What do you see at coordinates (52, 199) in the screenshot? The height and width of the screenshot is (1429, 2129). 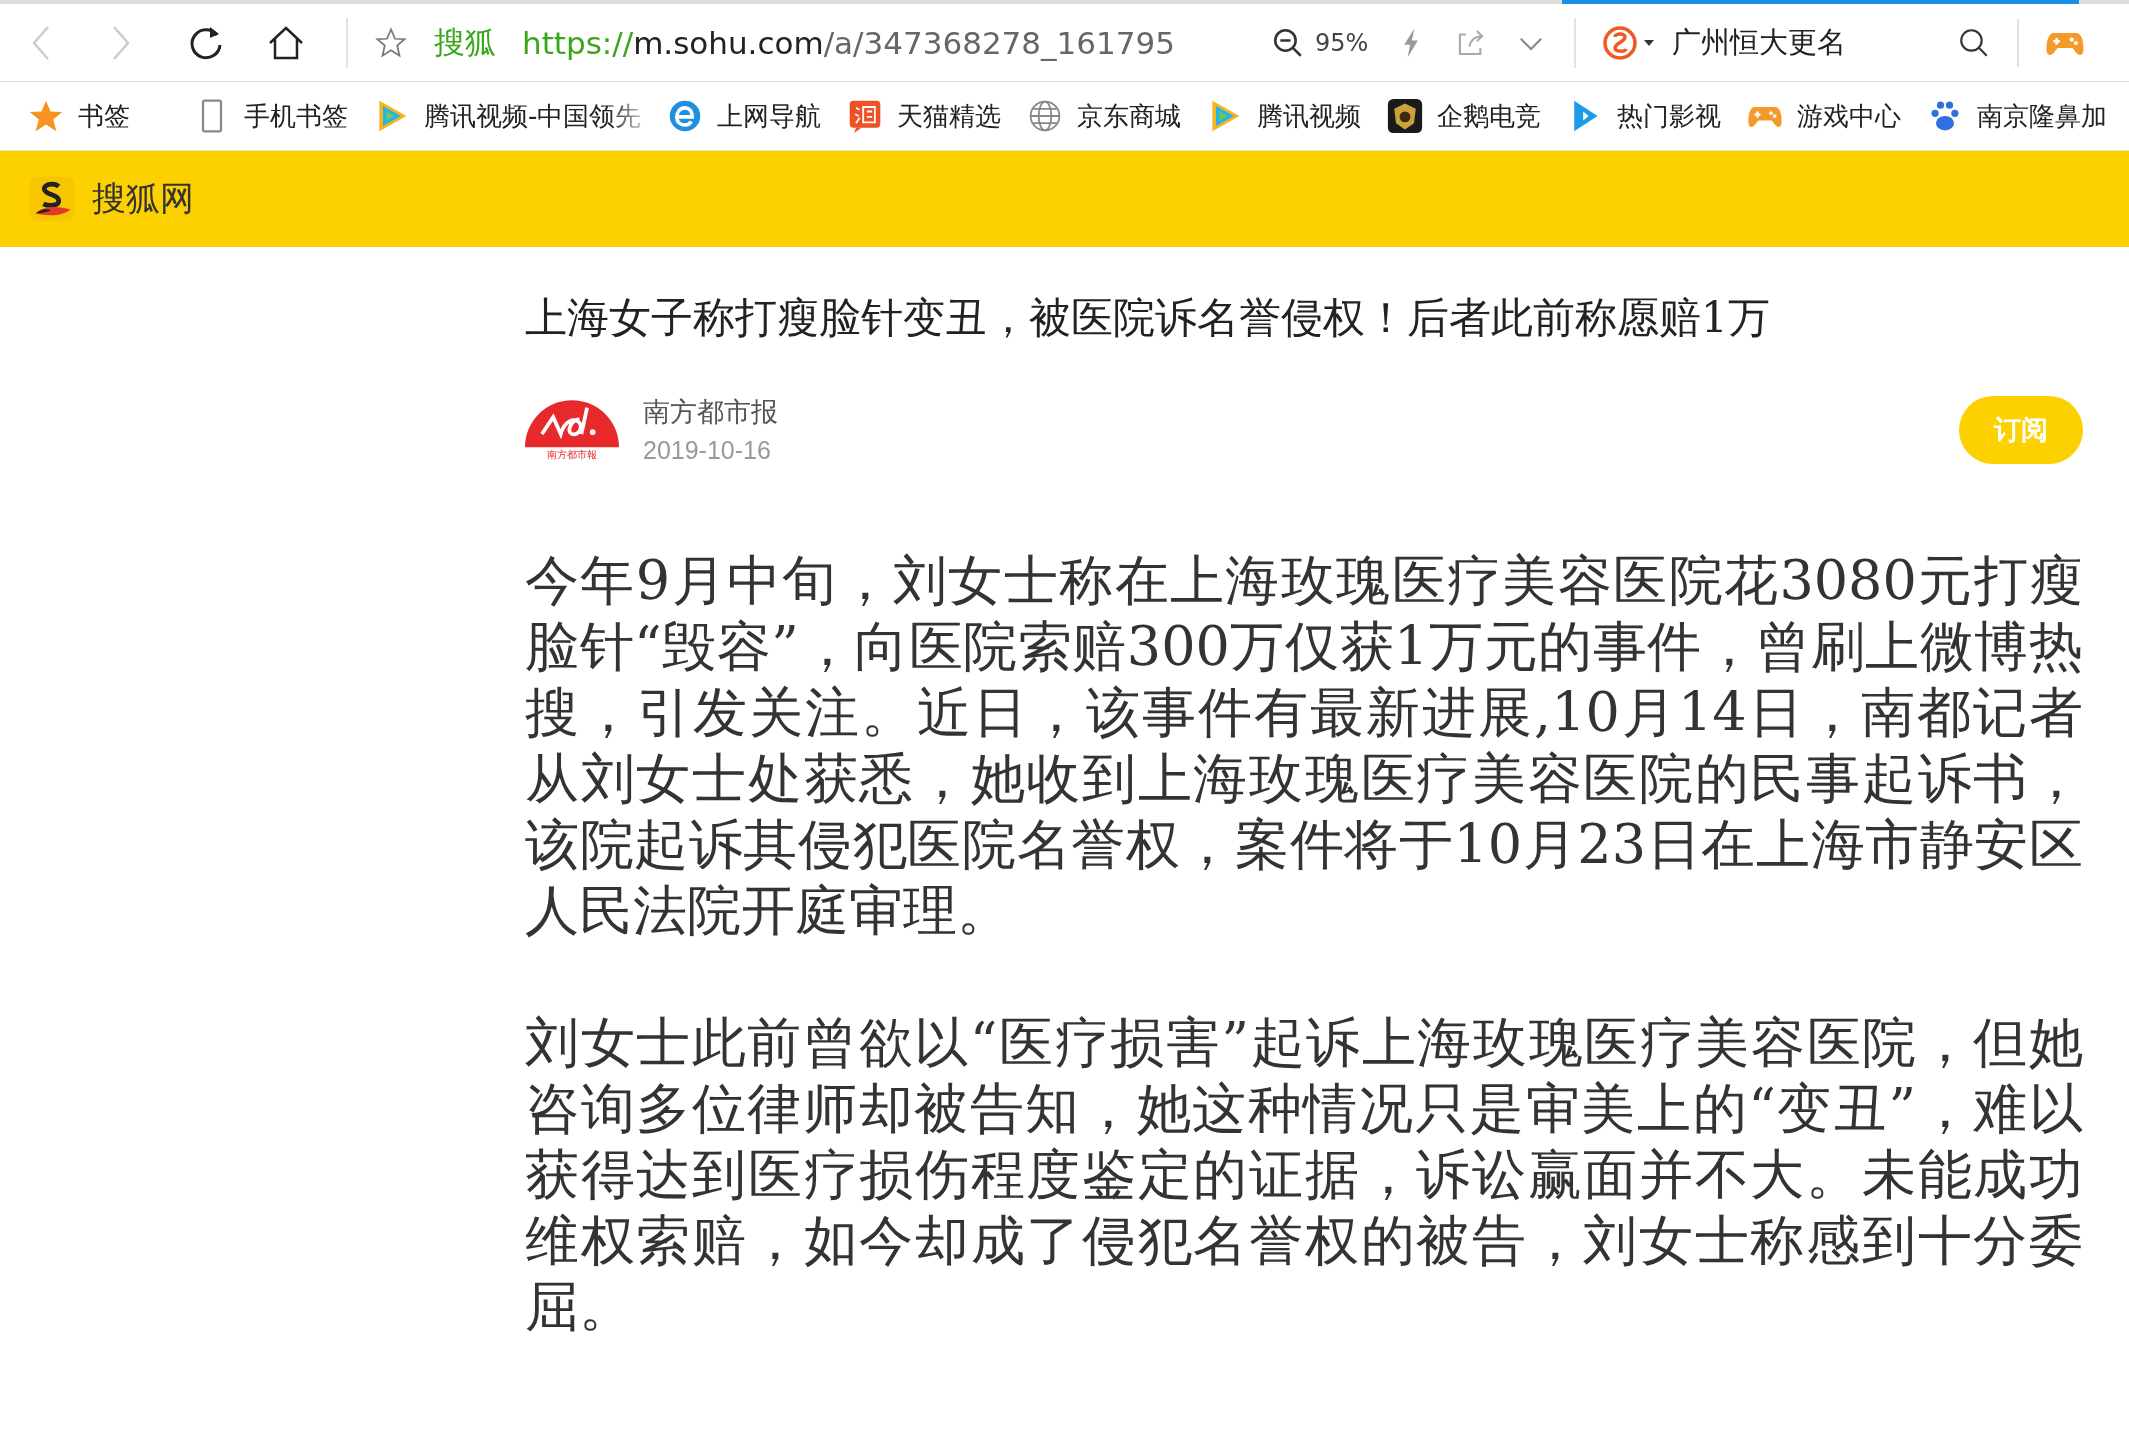 I see `logo-icon` at bounding box center [52, 199].